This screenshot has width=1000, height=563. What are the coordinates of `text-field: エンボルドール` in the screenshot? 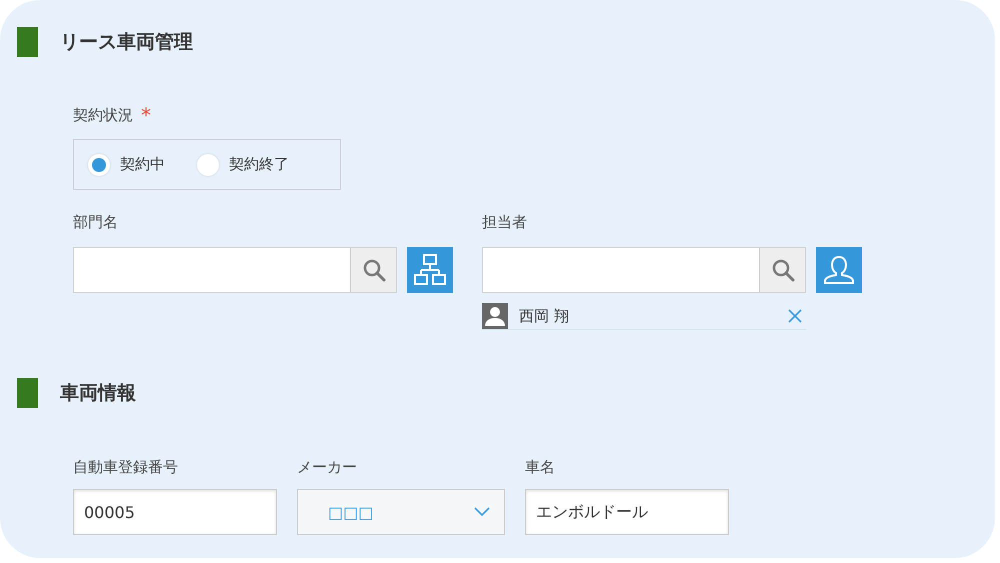 It's located at (627, 512).